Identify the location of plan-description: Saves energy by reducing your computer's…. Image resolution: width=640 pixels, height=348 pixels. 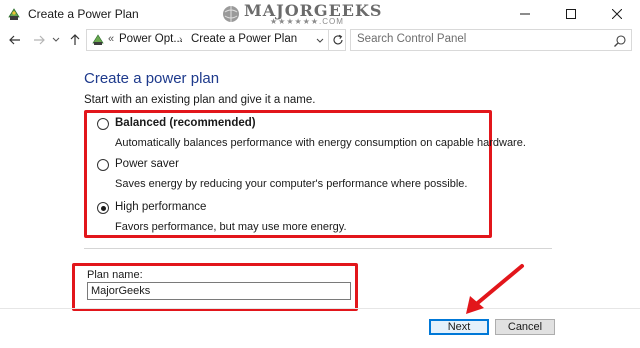
(291, 184).